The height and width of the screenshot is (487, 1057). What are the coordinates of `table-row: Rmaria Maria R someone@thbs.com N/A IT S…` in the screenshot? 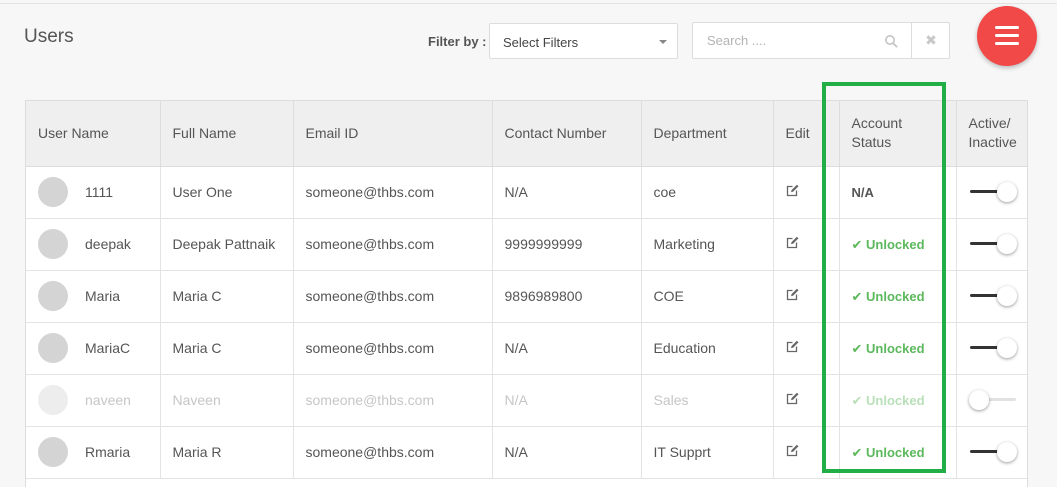 It's located at (526, 452).